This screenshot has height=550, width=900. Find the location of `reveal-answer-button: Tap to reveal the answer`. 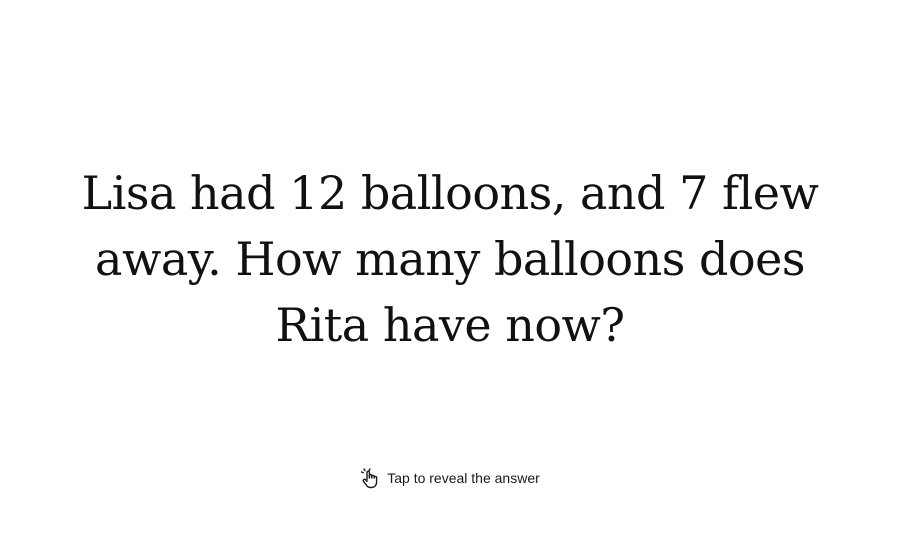

reveal-answer-button: Tap to reveal the answer is located at coordinates (450, 478).